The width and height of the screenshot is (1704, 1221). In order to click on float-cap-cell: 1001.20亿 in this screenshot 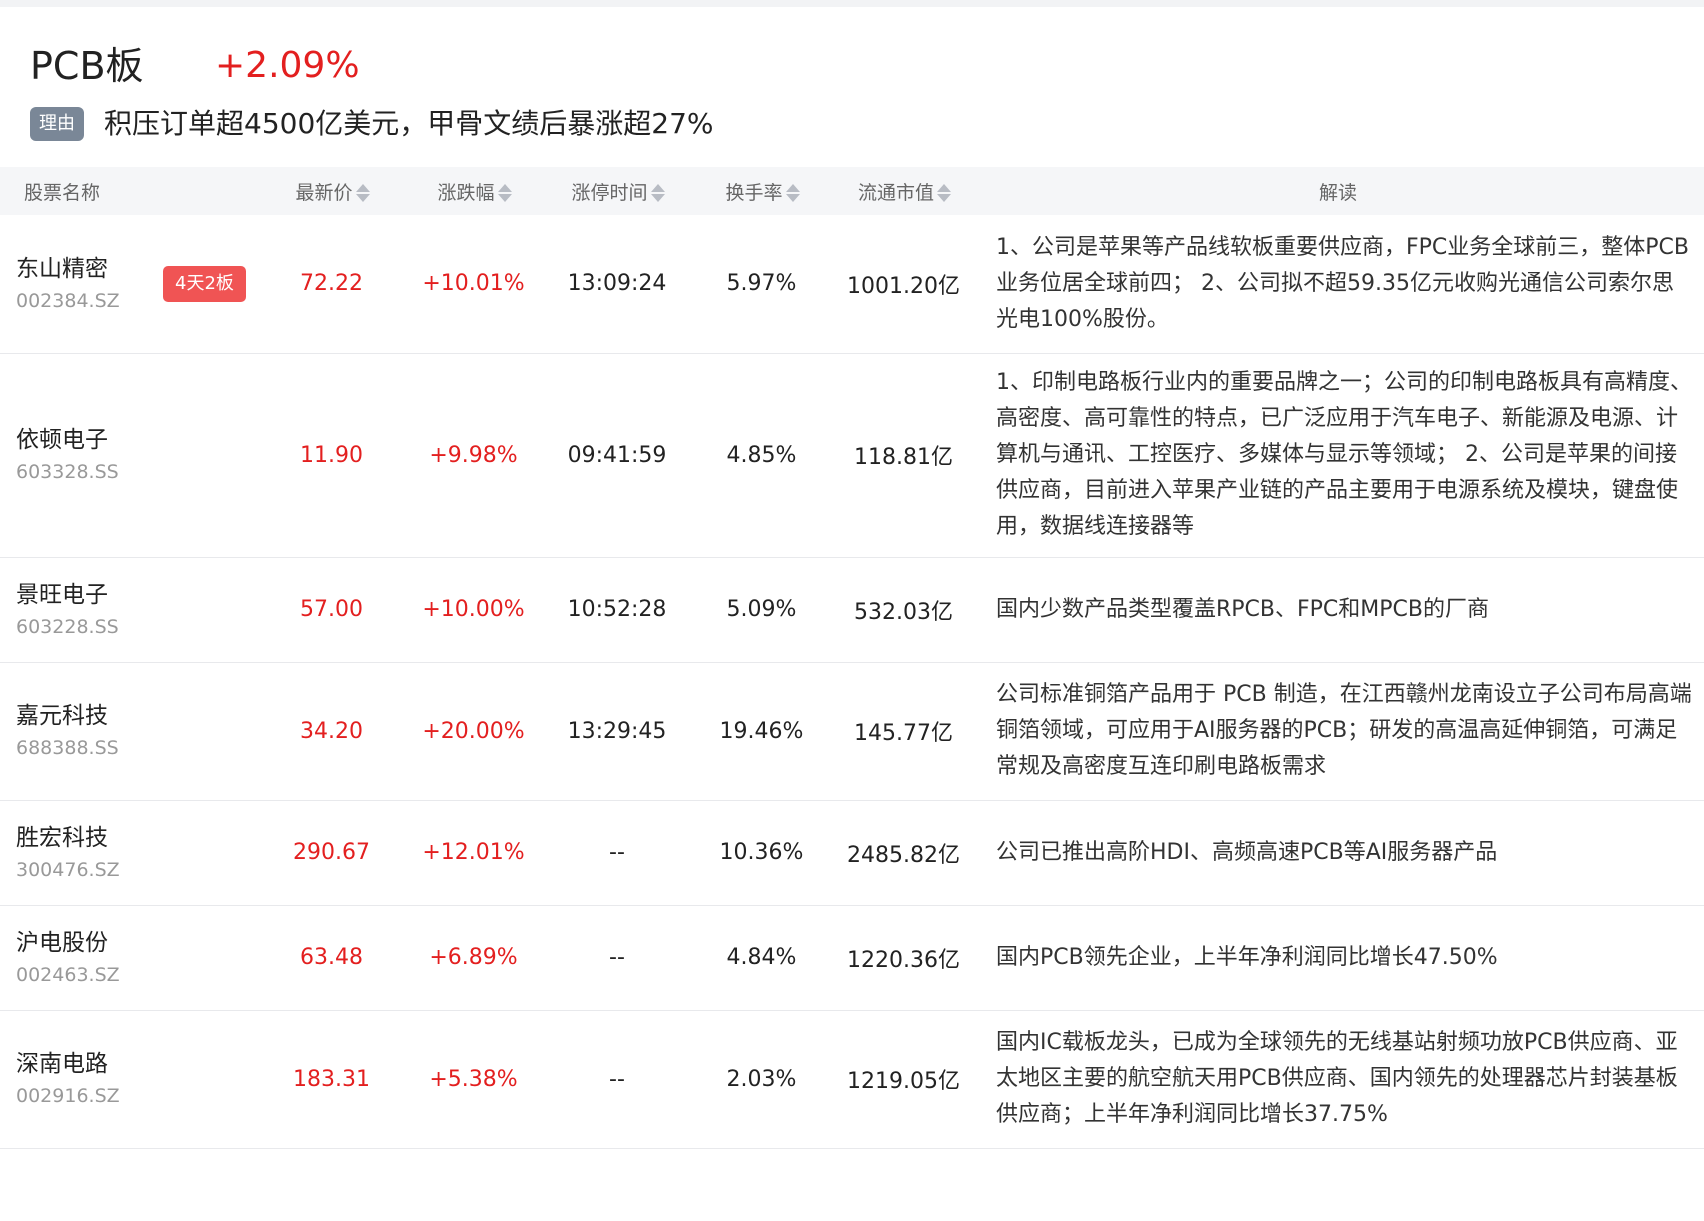, I will do `click(903, 286)`.